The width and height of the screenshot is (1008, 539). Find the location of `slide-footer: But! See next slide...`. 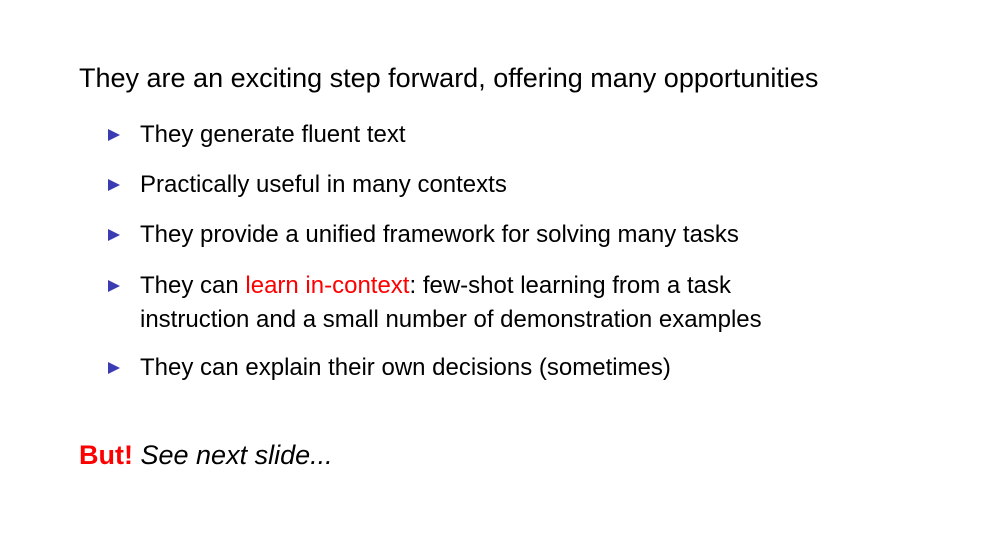

slide-footer: But! See next slide... is located at coordinates (206, 455).